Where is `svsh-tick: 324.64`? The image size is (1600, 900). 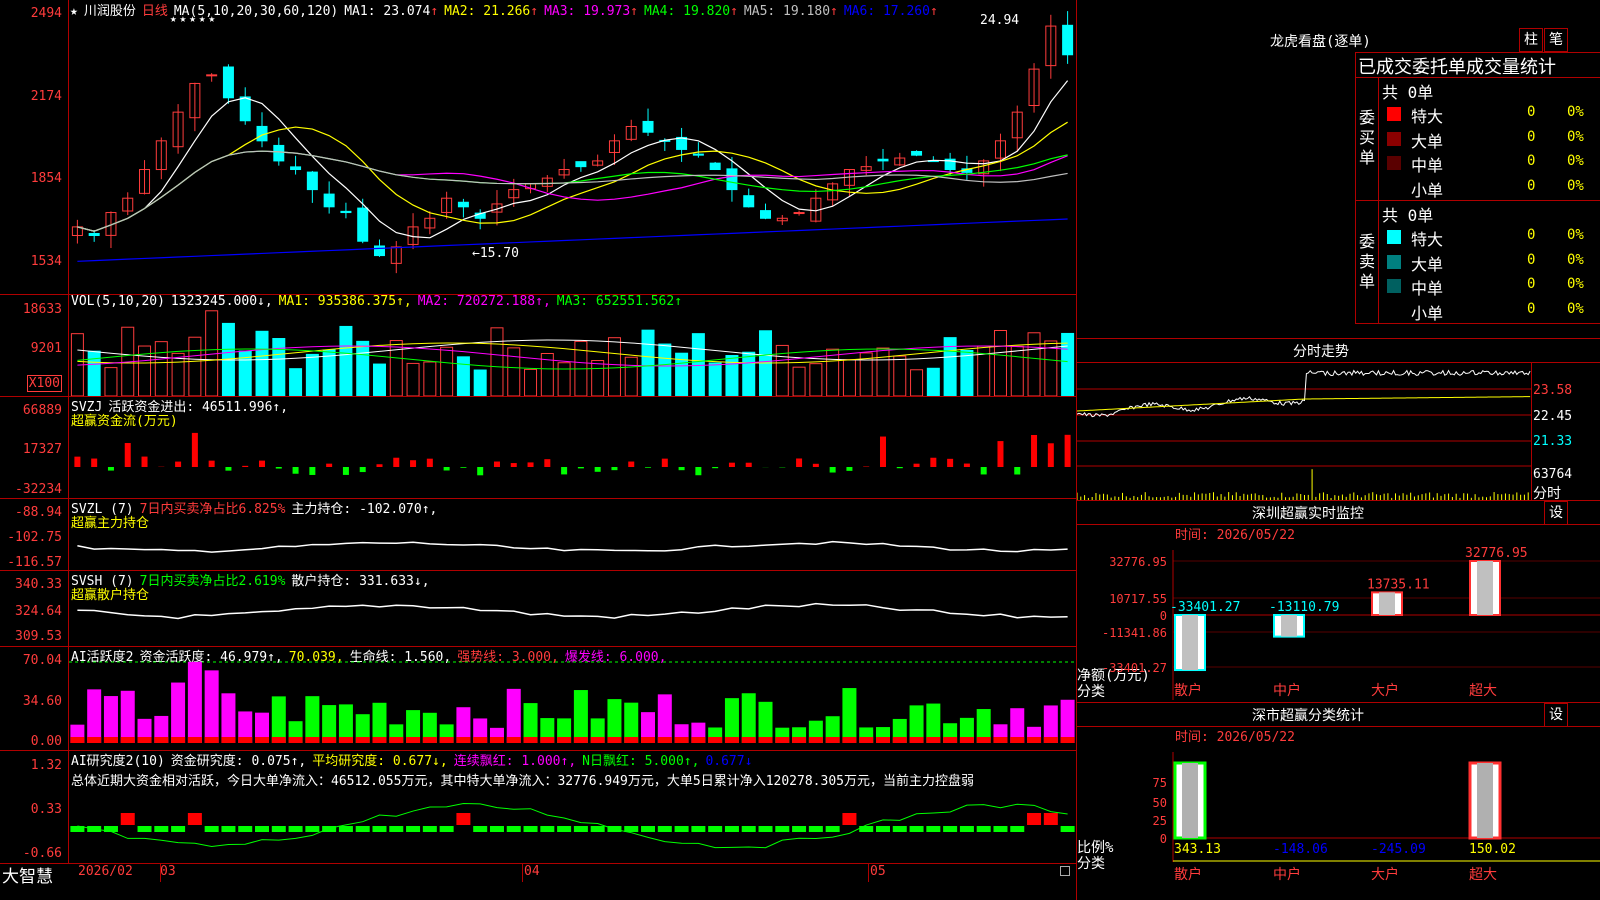 svsh-tick: 324.64 is located at coordinates (38, 611).